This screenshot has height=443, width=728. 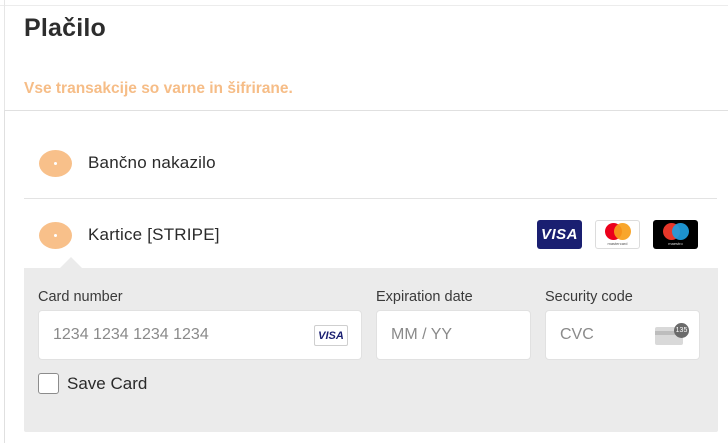 I want to click on stripe-cards-radio, so click(x=55, y=235).